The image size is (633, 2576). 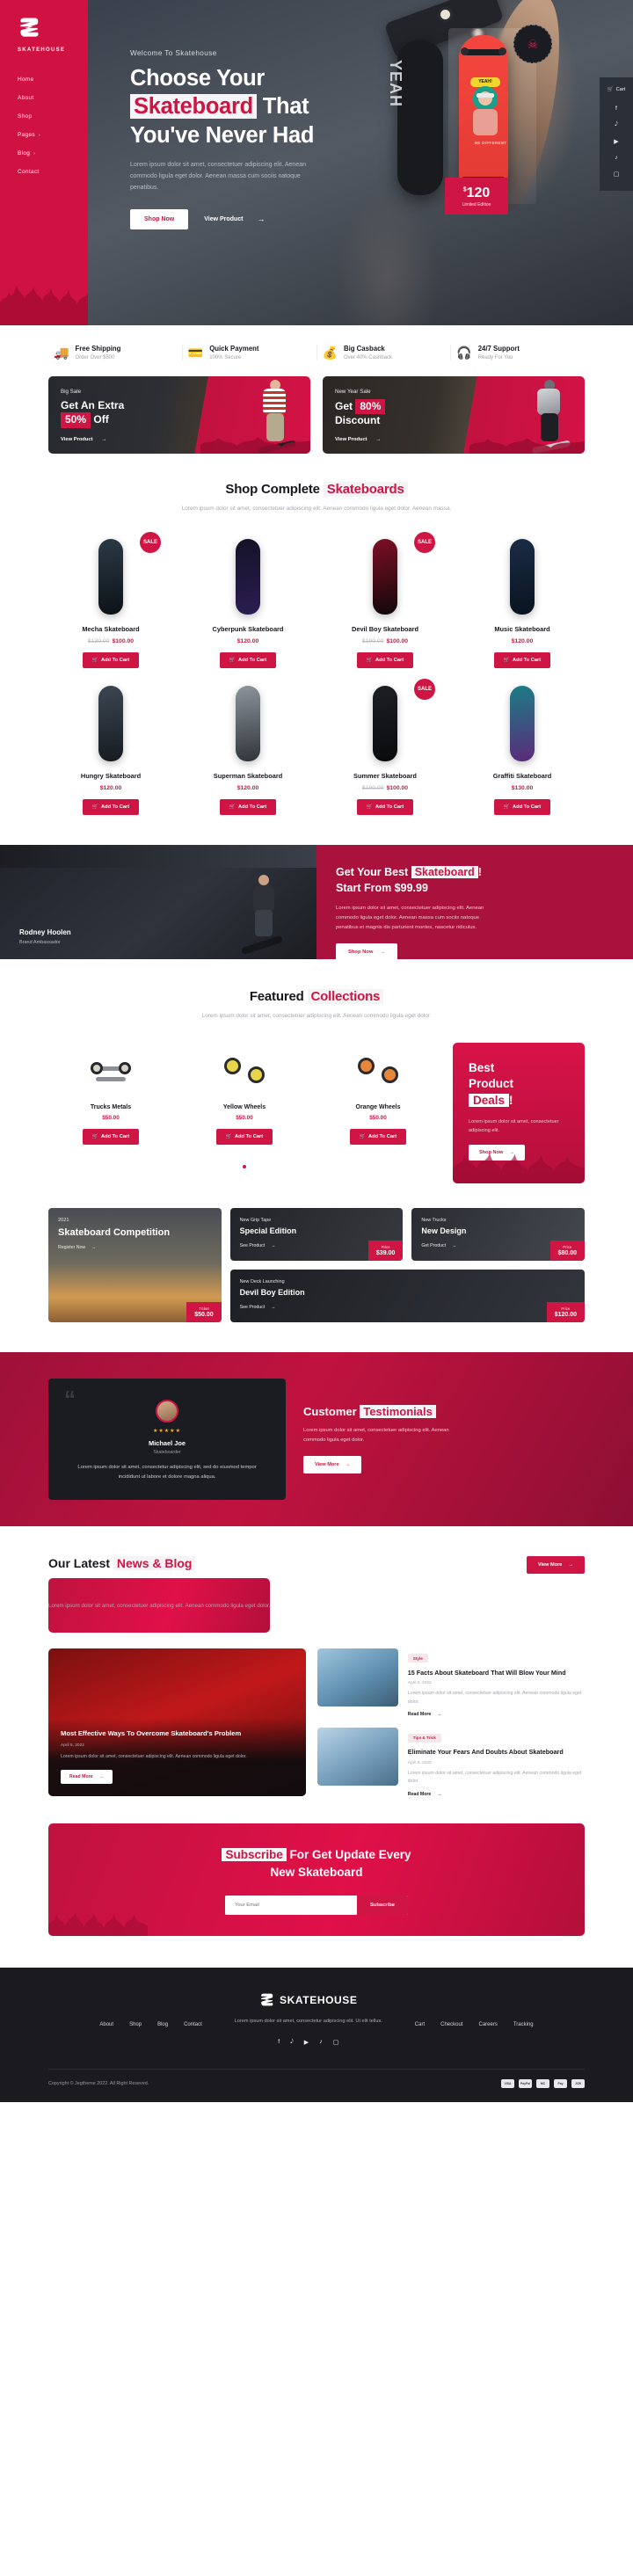 What do you see at coordinates (40, 942) in the screenshot?
I see `ambassador-role: Brand Ambassador` at bounding box center [40, 942].